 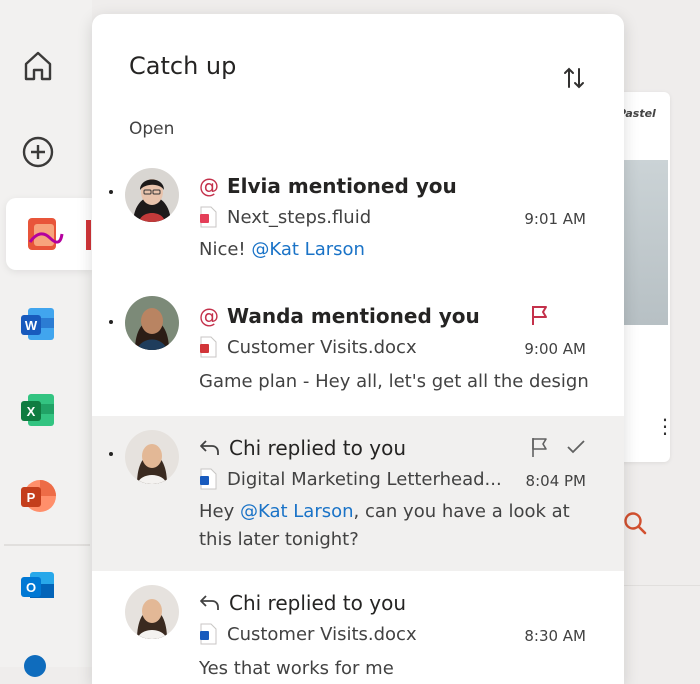 What do you see at coordinates (152, 129) in the screenshot?
I see `section-label: Open` at bounding box center [152, 129].